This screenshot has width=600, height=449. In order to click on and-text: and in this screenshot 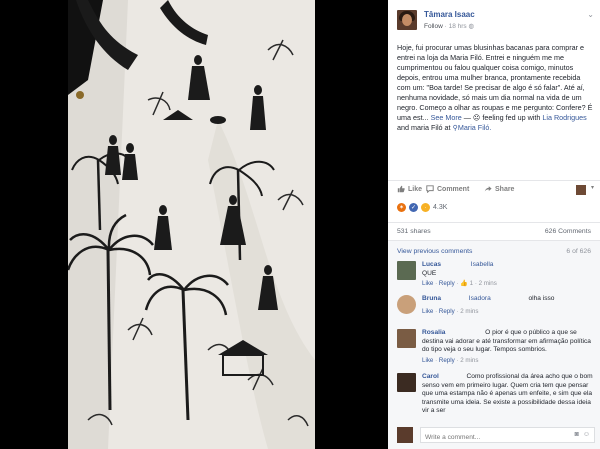, I will do `click(404, 127)`.